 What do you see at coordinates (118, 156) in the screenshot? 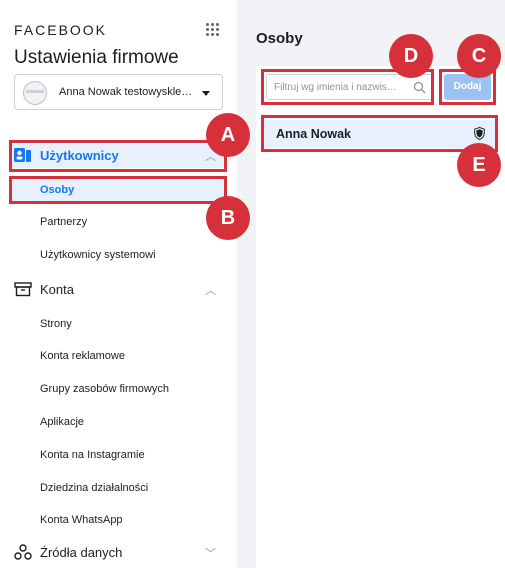
I see `highlight-users-section` at bounding box center [118, 156].